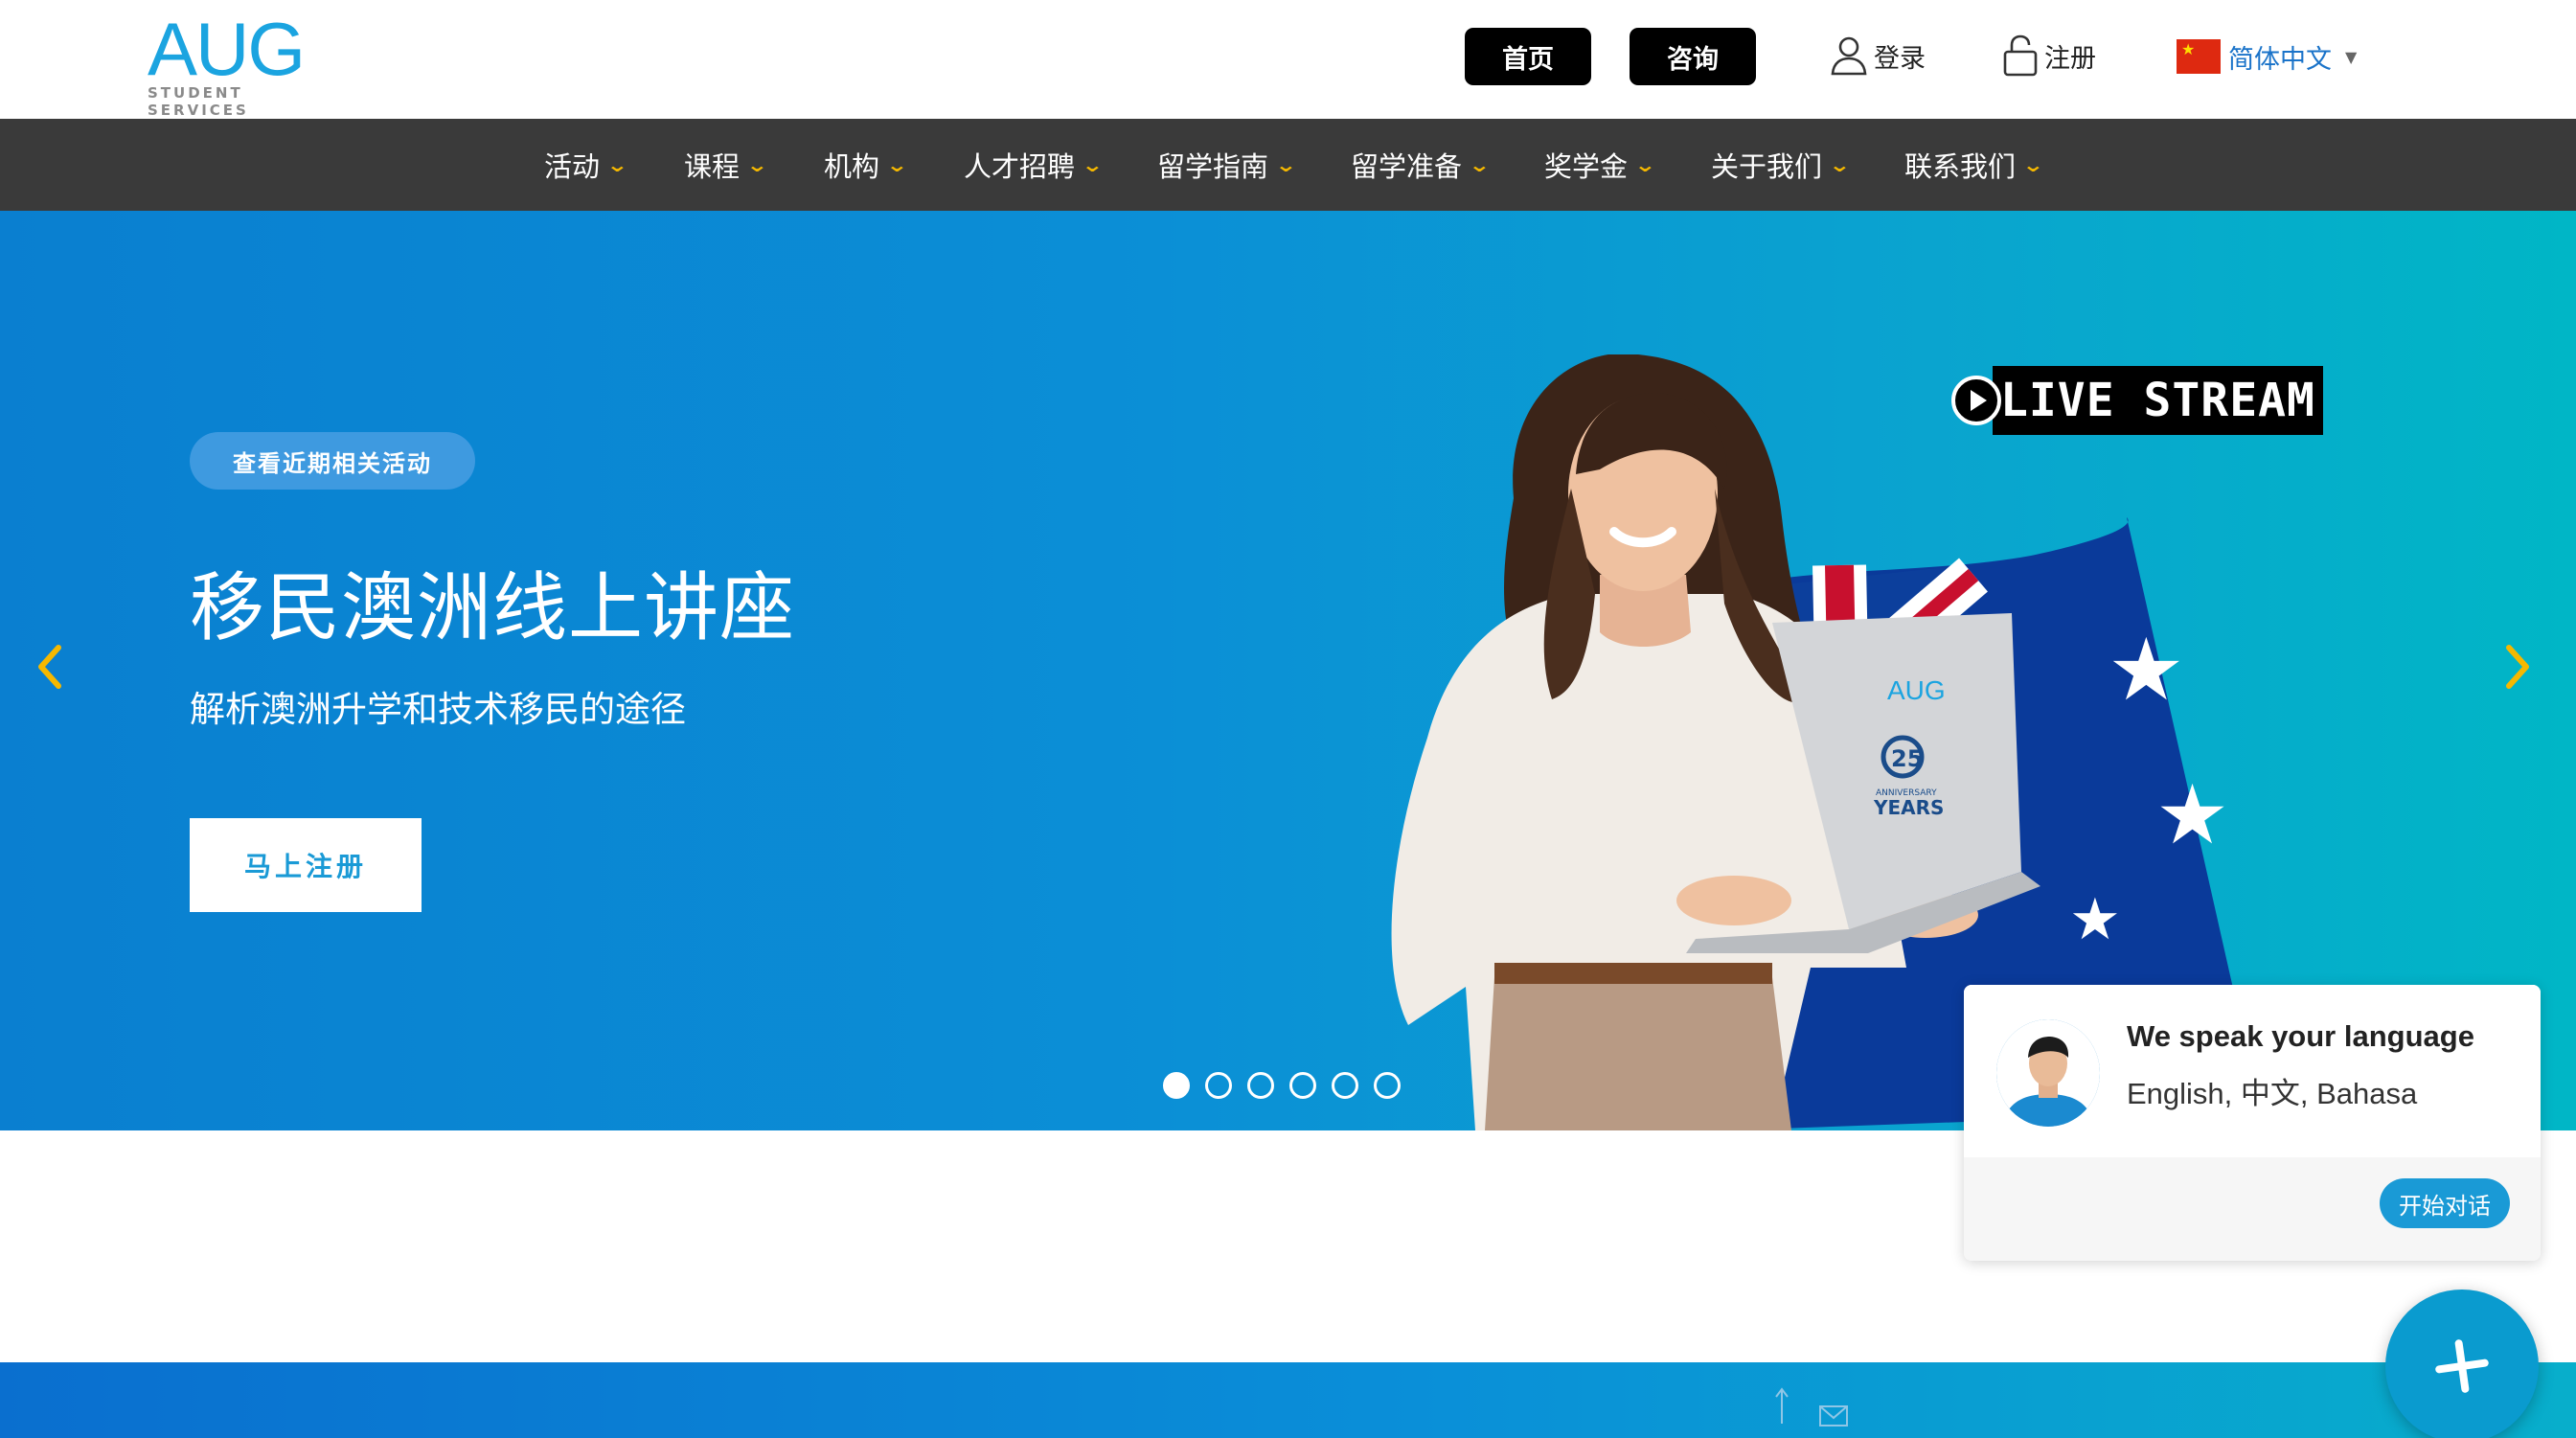 Image resolution: width=2576 pixels, height=1438 pixels. Describe the element at coordinates (2301, 1036) in the screenshot. I see `chat-title: We speak your language` at that location.